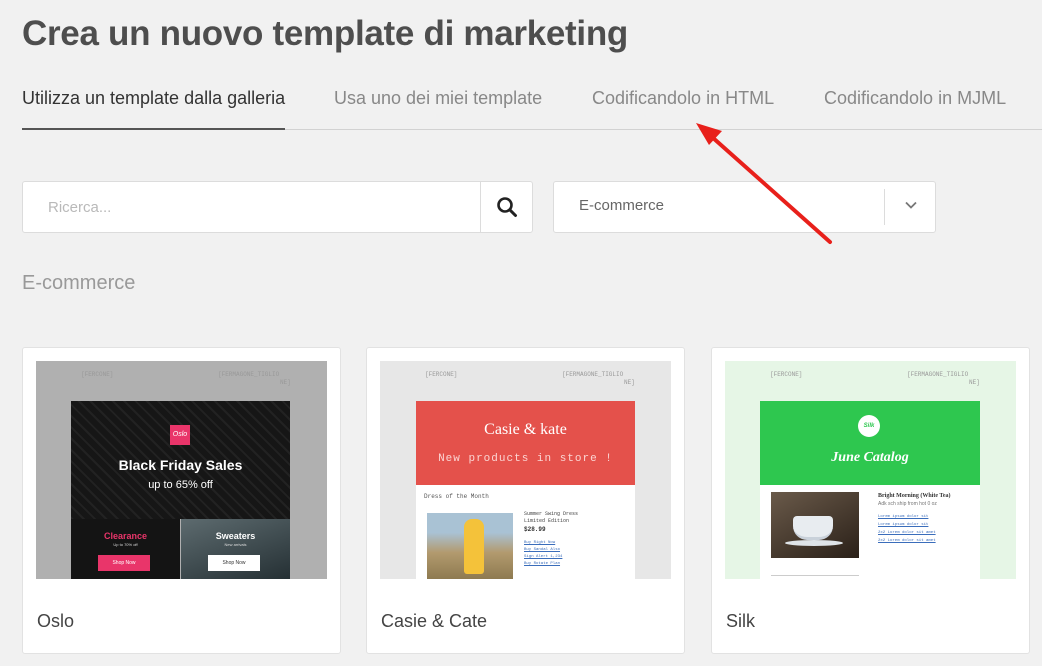 This screenshot has width=1042, height=666. I want to click on select-divider, so click(884, 207).